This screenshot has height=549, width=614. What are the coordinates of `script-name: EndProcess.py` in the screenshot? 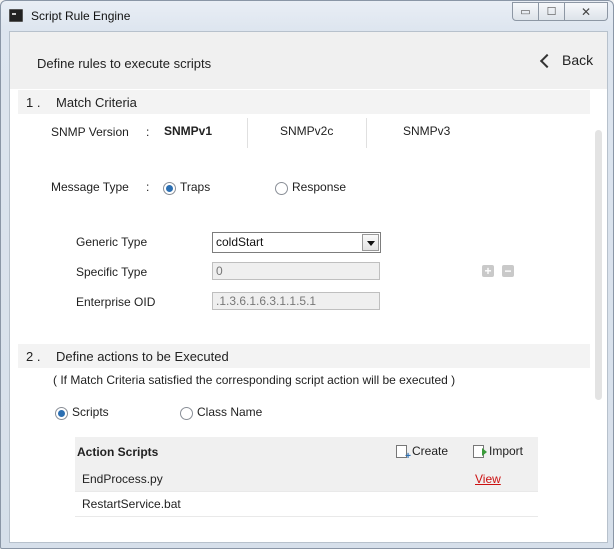 It's located at (122, 479).